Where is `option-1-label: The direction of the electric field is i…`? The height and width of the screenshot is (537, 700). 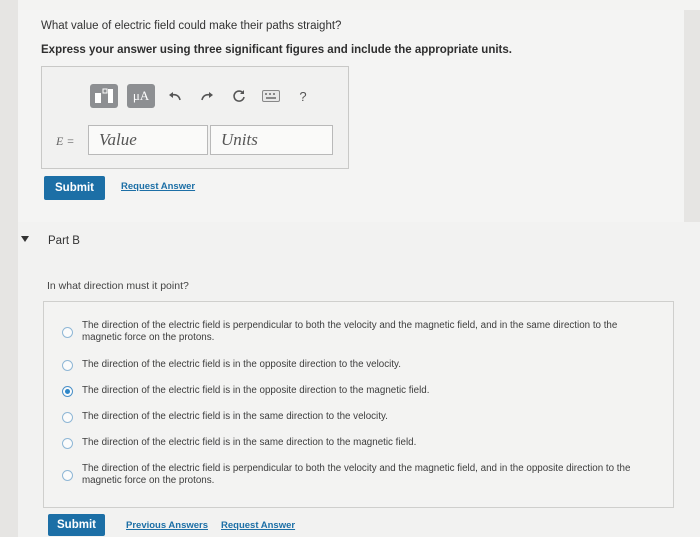
option-1-label: The direction of the electric field is i… is located at coordinates (241, 364).